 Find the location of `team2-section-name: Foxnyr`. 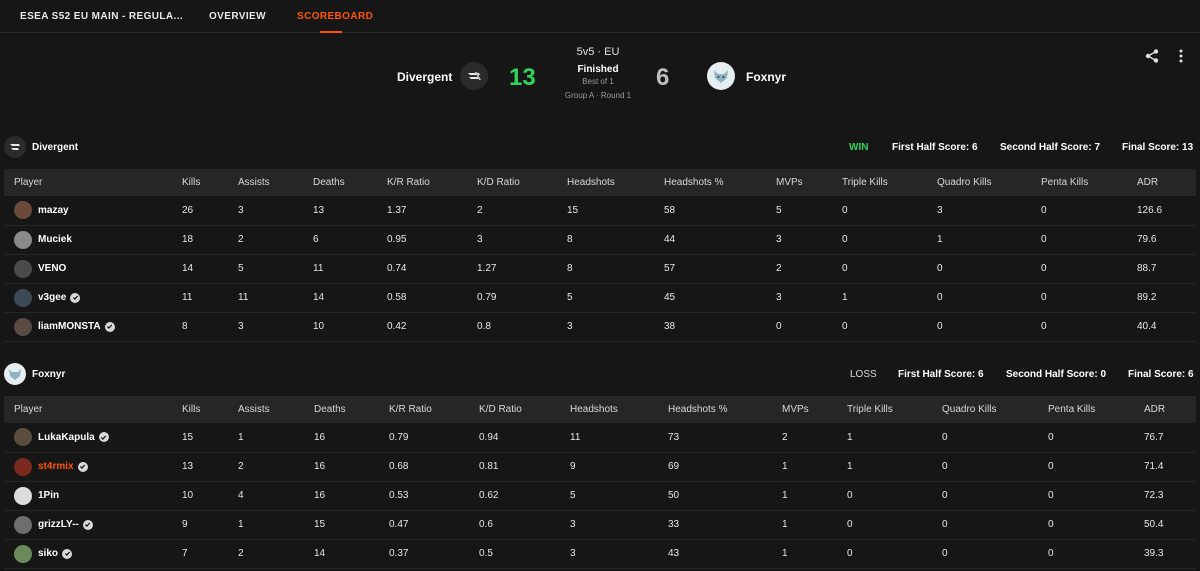

team2-section-name: Foxnyr is located at coordinates (48, 374).